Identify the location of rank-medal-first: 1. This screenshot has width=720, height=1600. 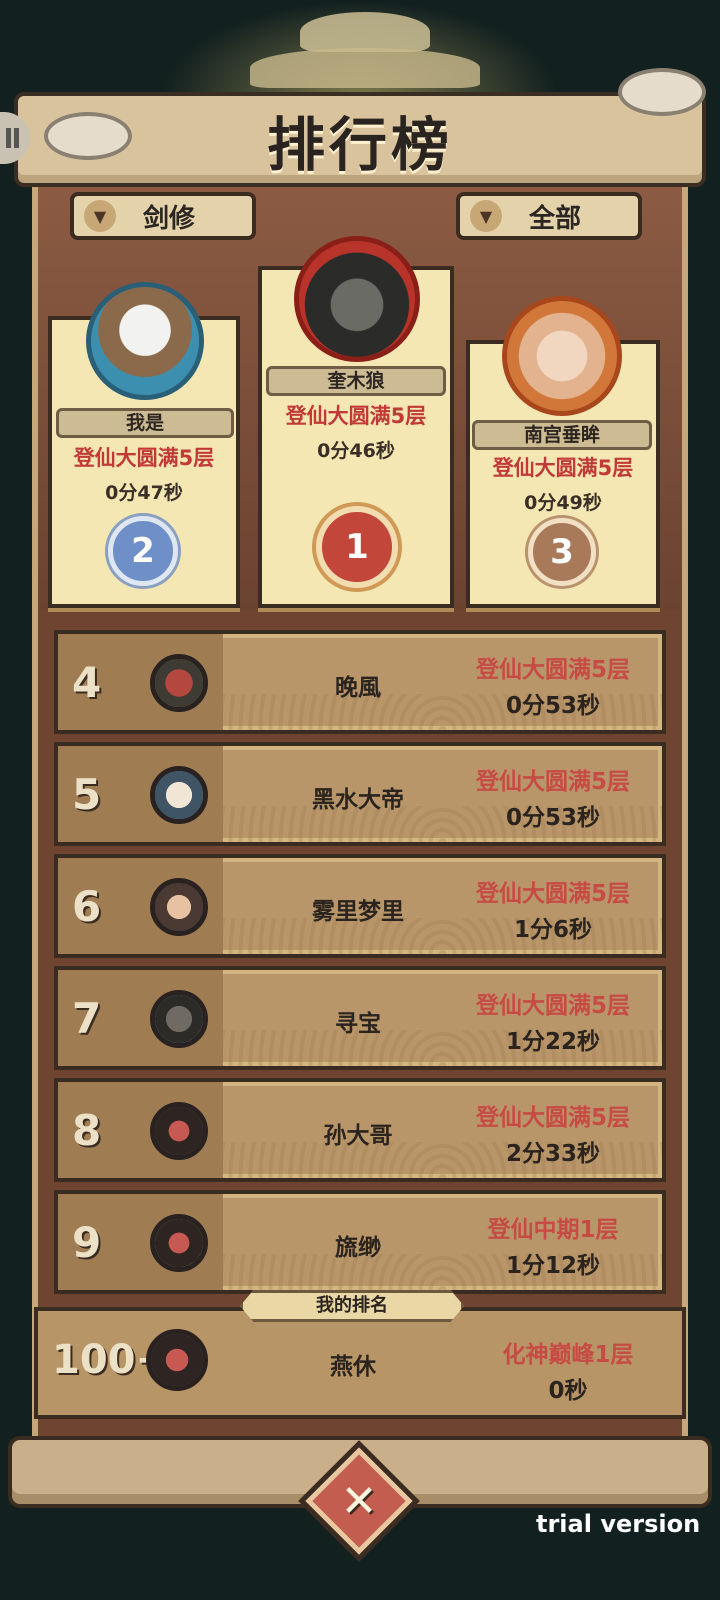
(357, 547).